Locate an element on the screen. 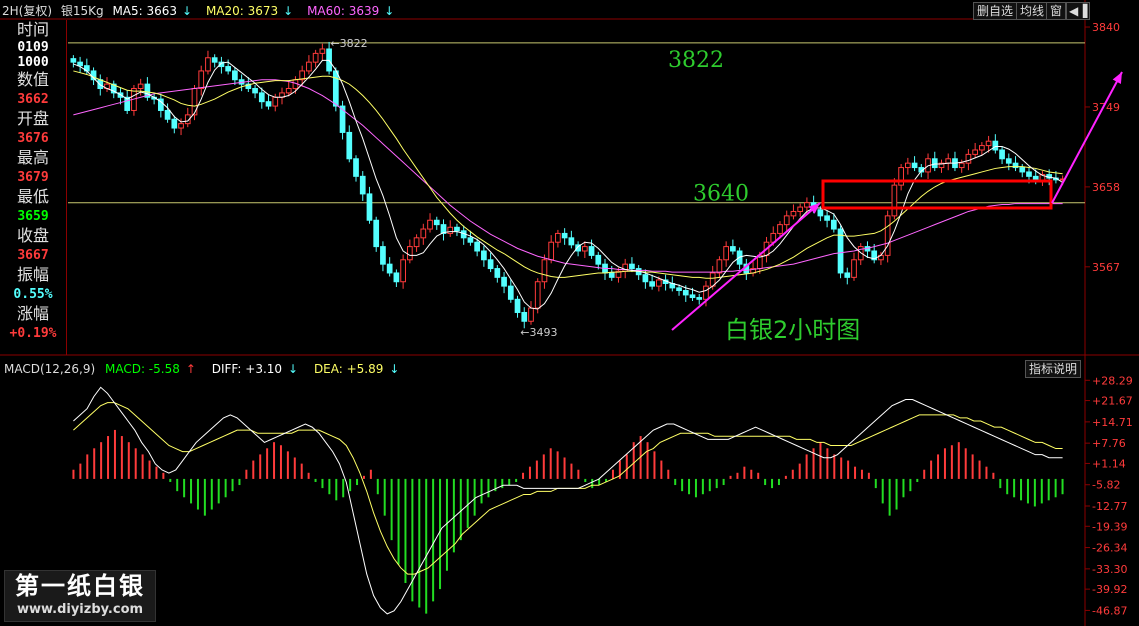 The width and height of the screenshot is (1139, 626). macd-tick-label: +21.67 is located at coordinates (1112, 401).